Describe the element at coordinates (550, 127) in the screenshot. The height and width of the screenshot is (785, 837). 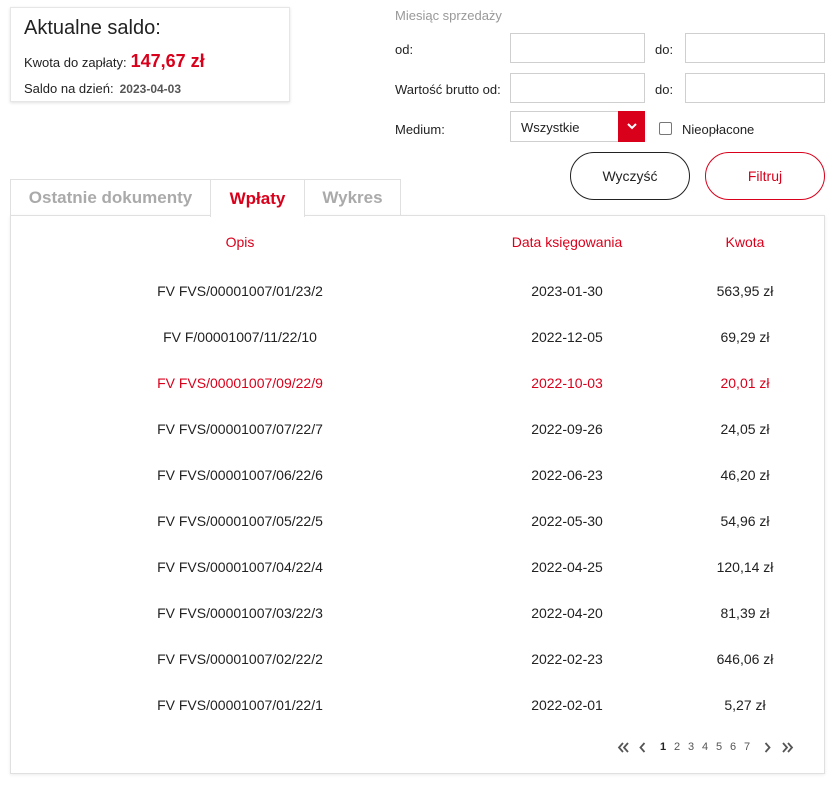
I see `medium-select-value: Wszystkie` at that location.